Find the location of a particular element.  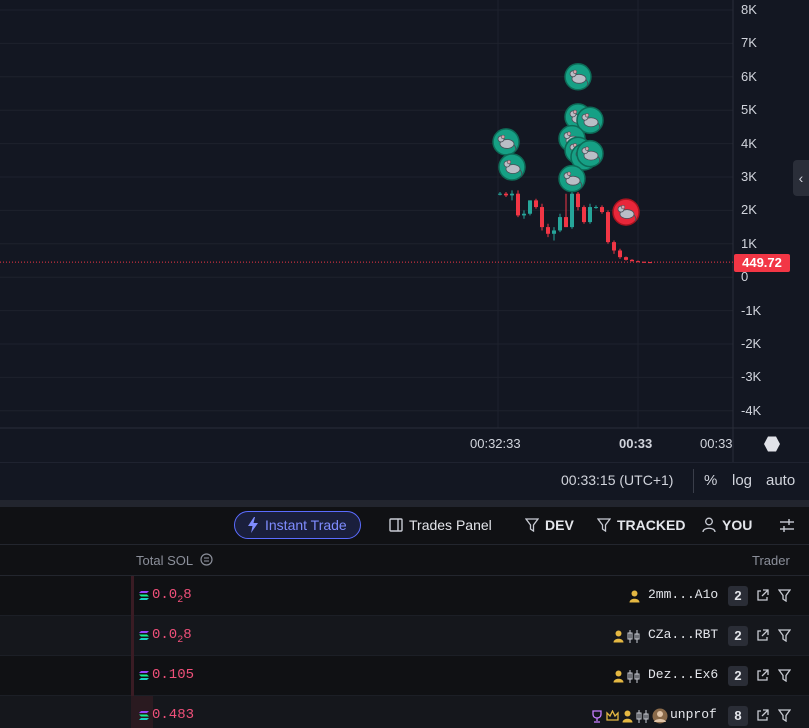

sell-volume-bar is located at coordinates (132, 676).